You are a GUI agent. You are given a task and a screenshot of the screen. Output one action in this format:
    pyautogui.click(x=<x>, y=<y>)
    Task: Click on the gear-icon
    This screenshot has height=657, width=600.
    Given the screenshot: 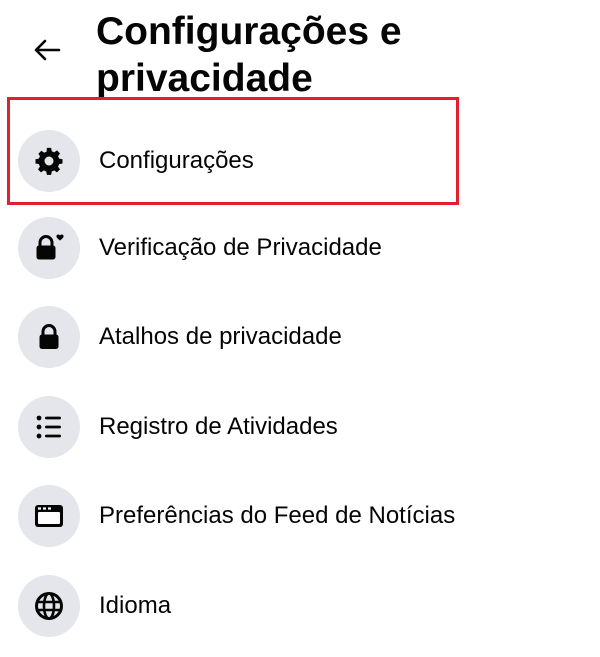 What is the action you would take?
    pyautogui.click(x=49, y=161)
    